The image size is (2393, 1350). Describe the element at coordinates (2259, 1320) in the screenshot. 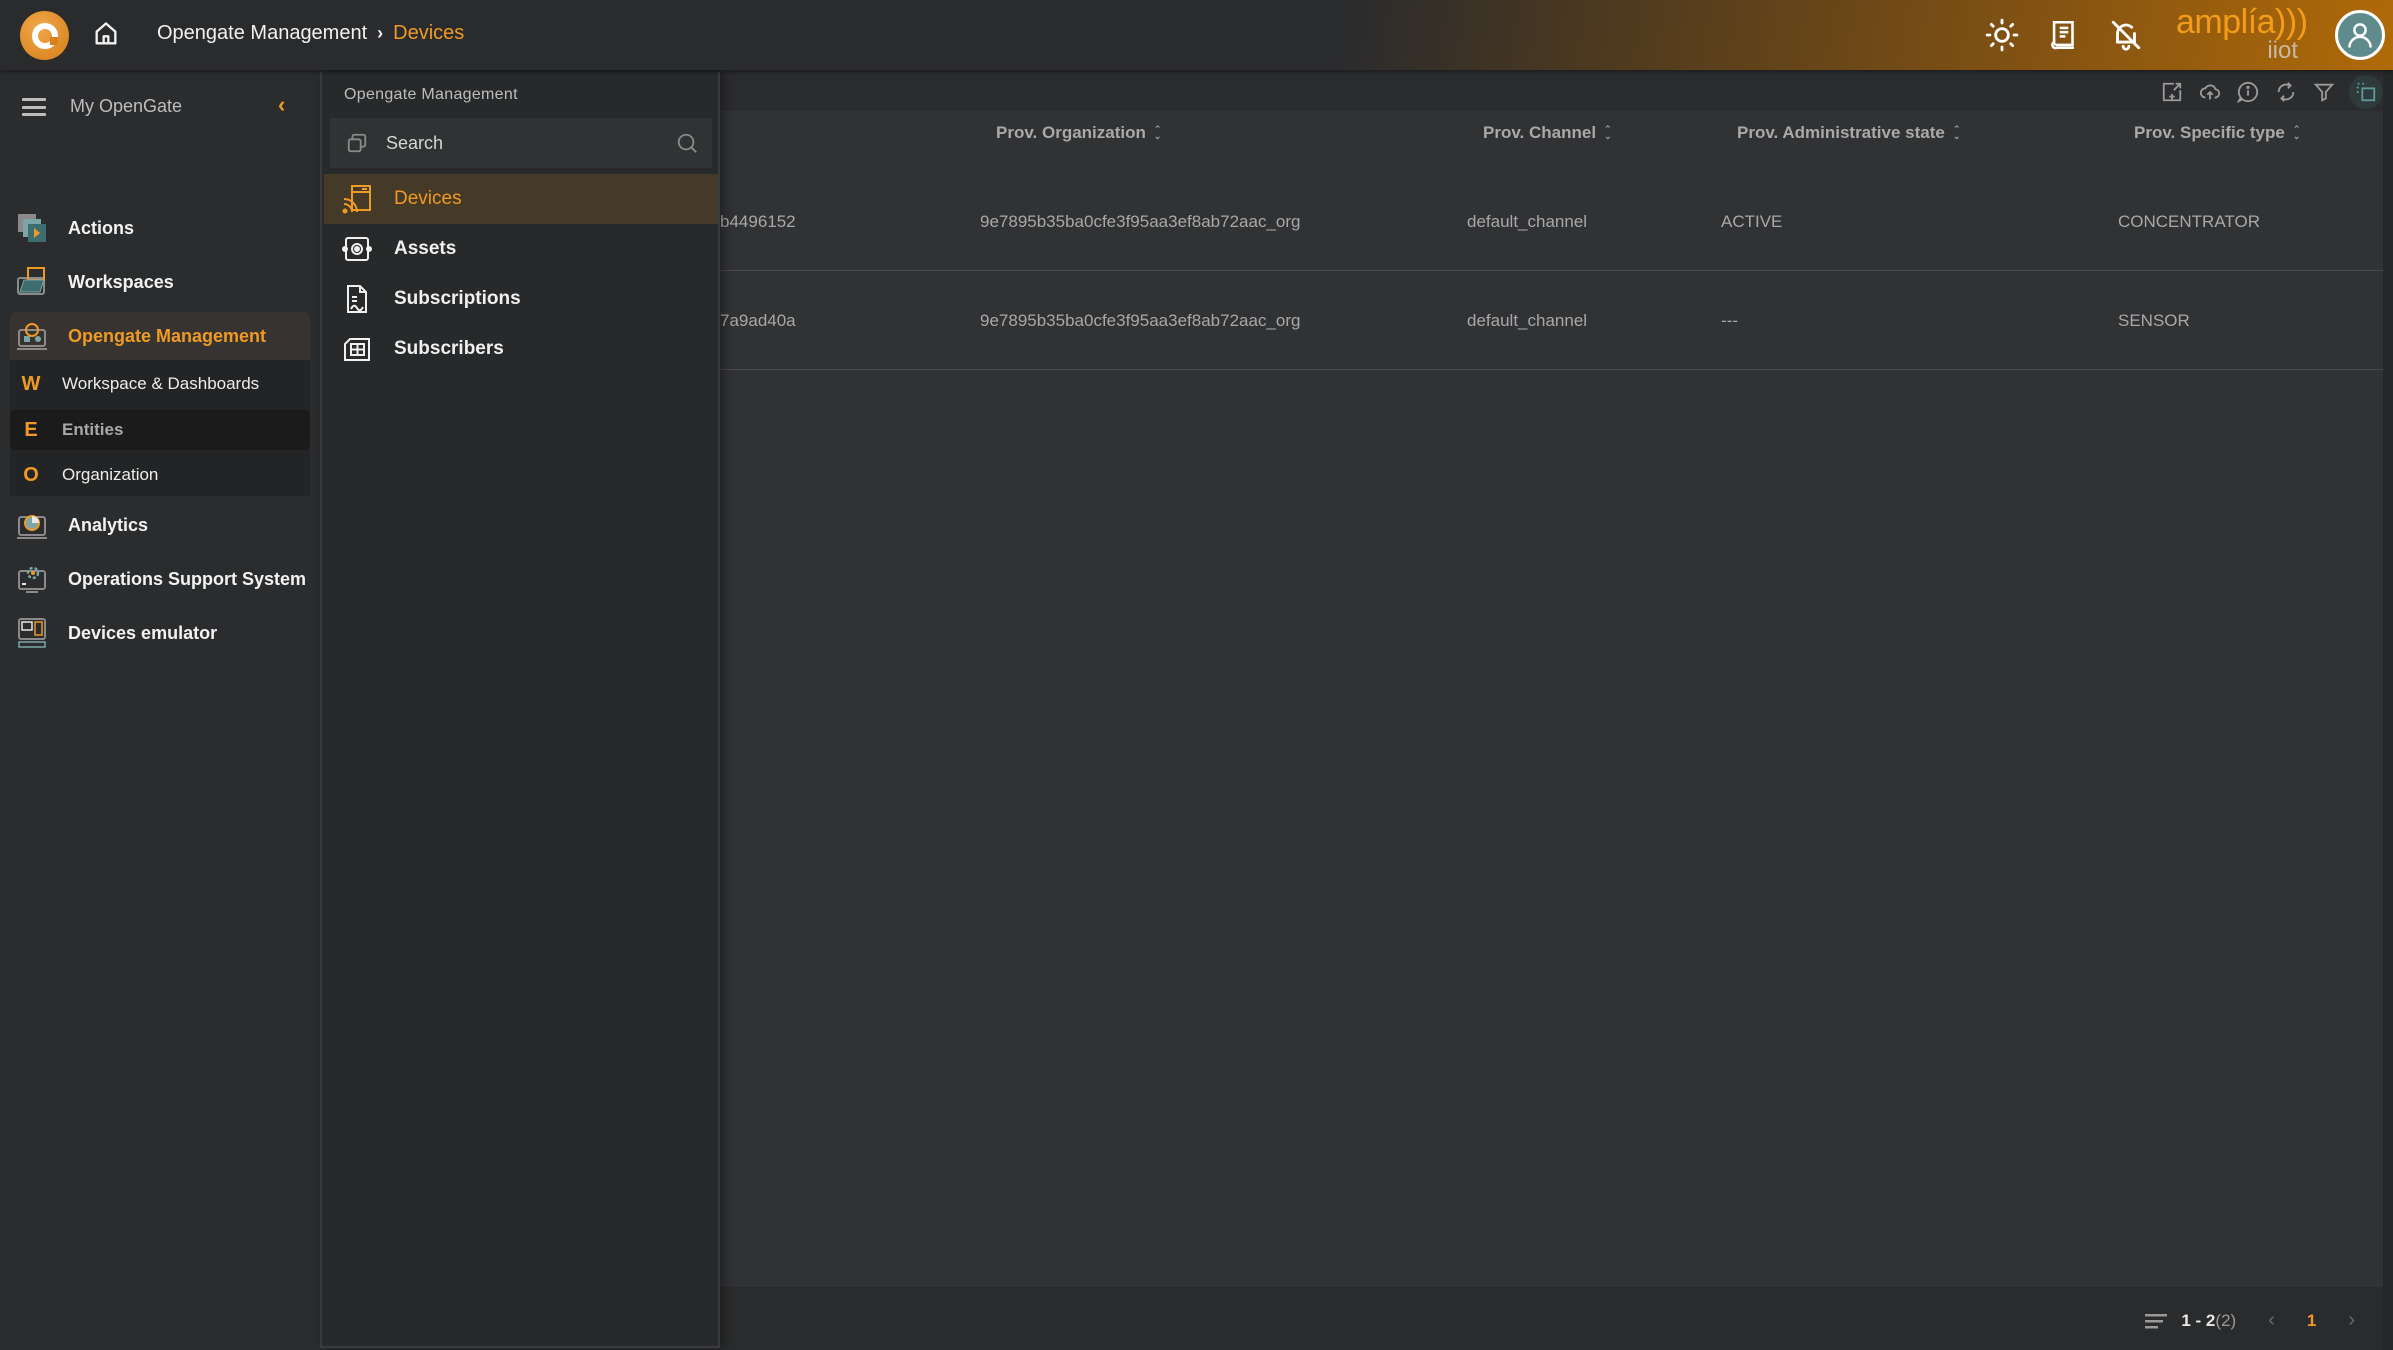

I see `pagination: 1 - 2(2) ‹ 1 ›` at that location.